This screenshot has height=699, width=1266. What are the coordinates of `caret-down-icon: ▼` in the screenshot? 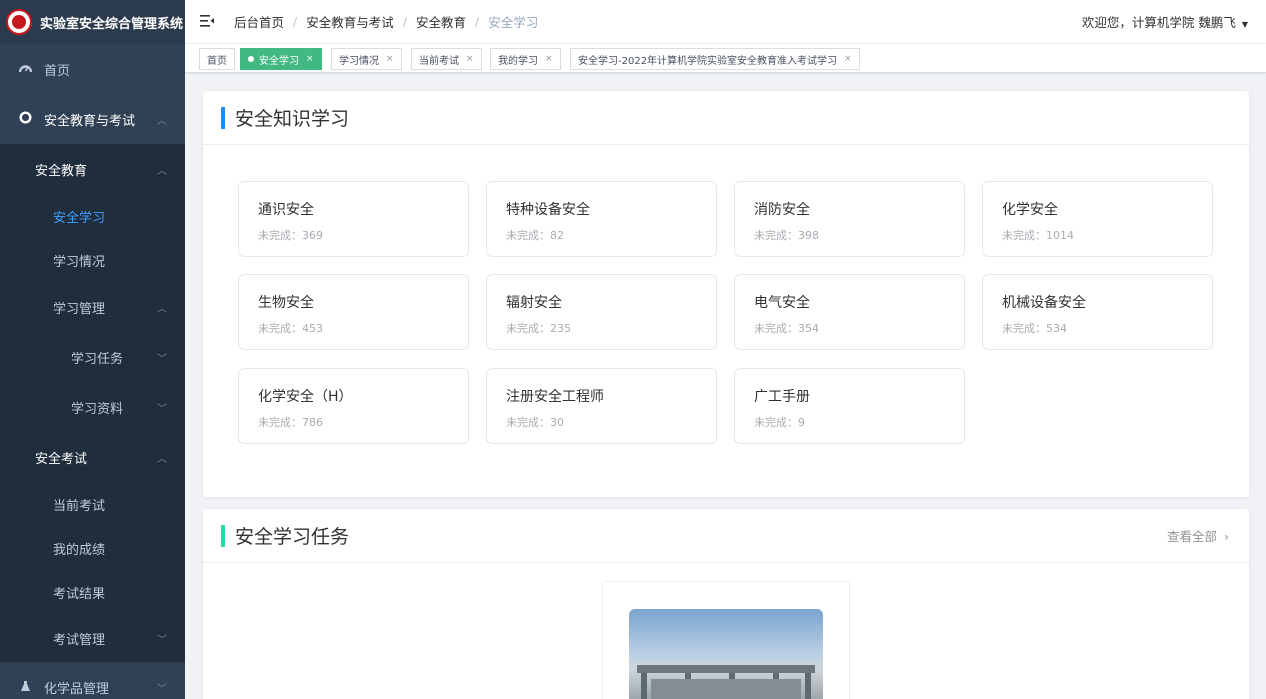 It's located at (1244, 24).